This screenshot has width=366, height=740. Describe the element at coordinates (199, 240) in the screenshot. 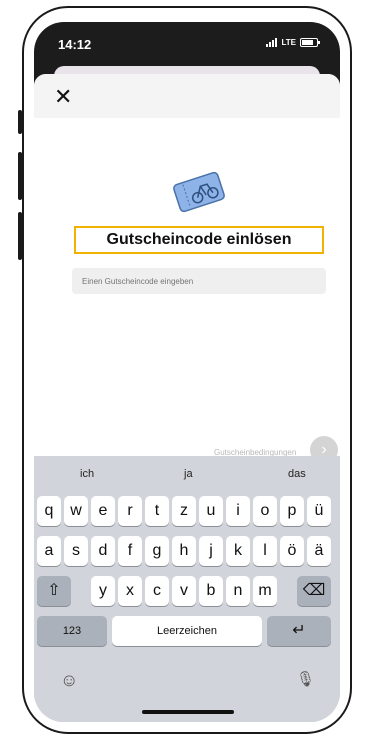

I see `page-title: Gutscheincode einlösen` at that location.